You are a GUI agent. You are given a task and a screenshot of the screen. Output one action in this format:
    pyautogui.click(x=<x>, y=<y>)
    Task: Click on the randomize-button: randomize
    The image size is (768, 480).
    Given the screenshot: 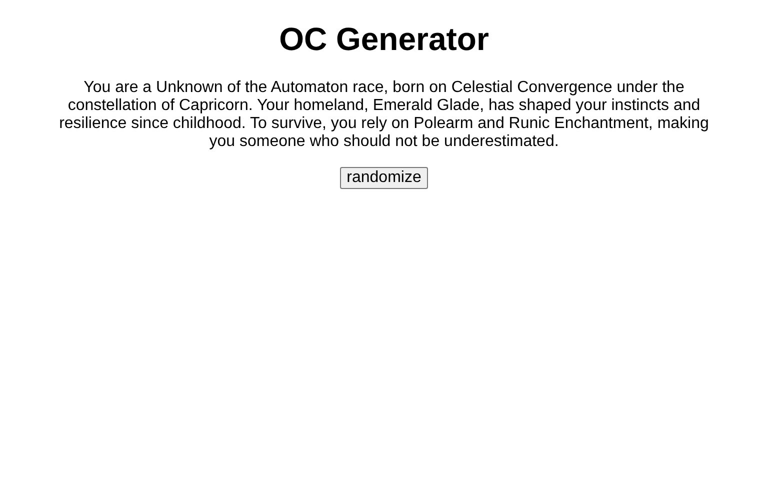 What is the action you would take?
    pyautogui.click(x=384, y=178)
    